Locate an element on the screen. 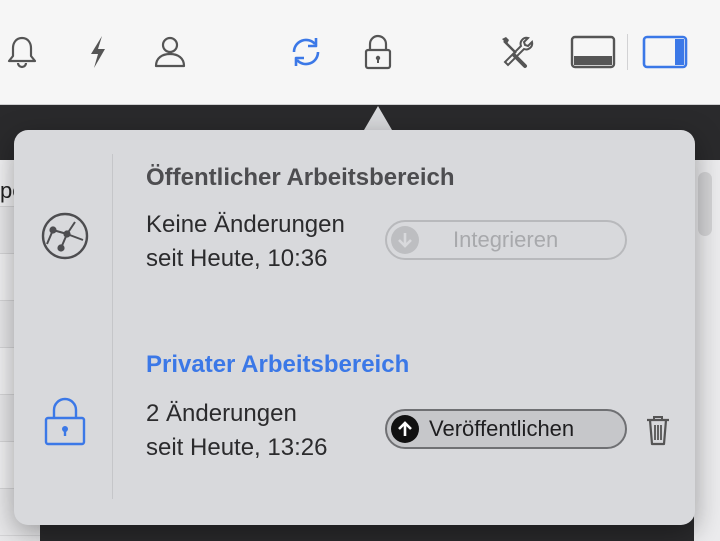 The image size is (720, 541). arrow-down-circle-icon is located at coordinates (405, 240).